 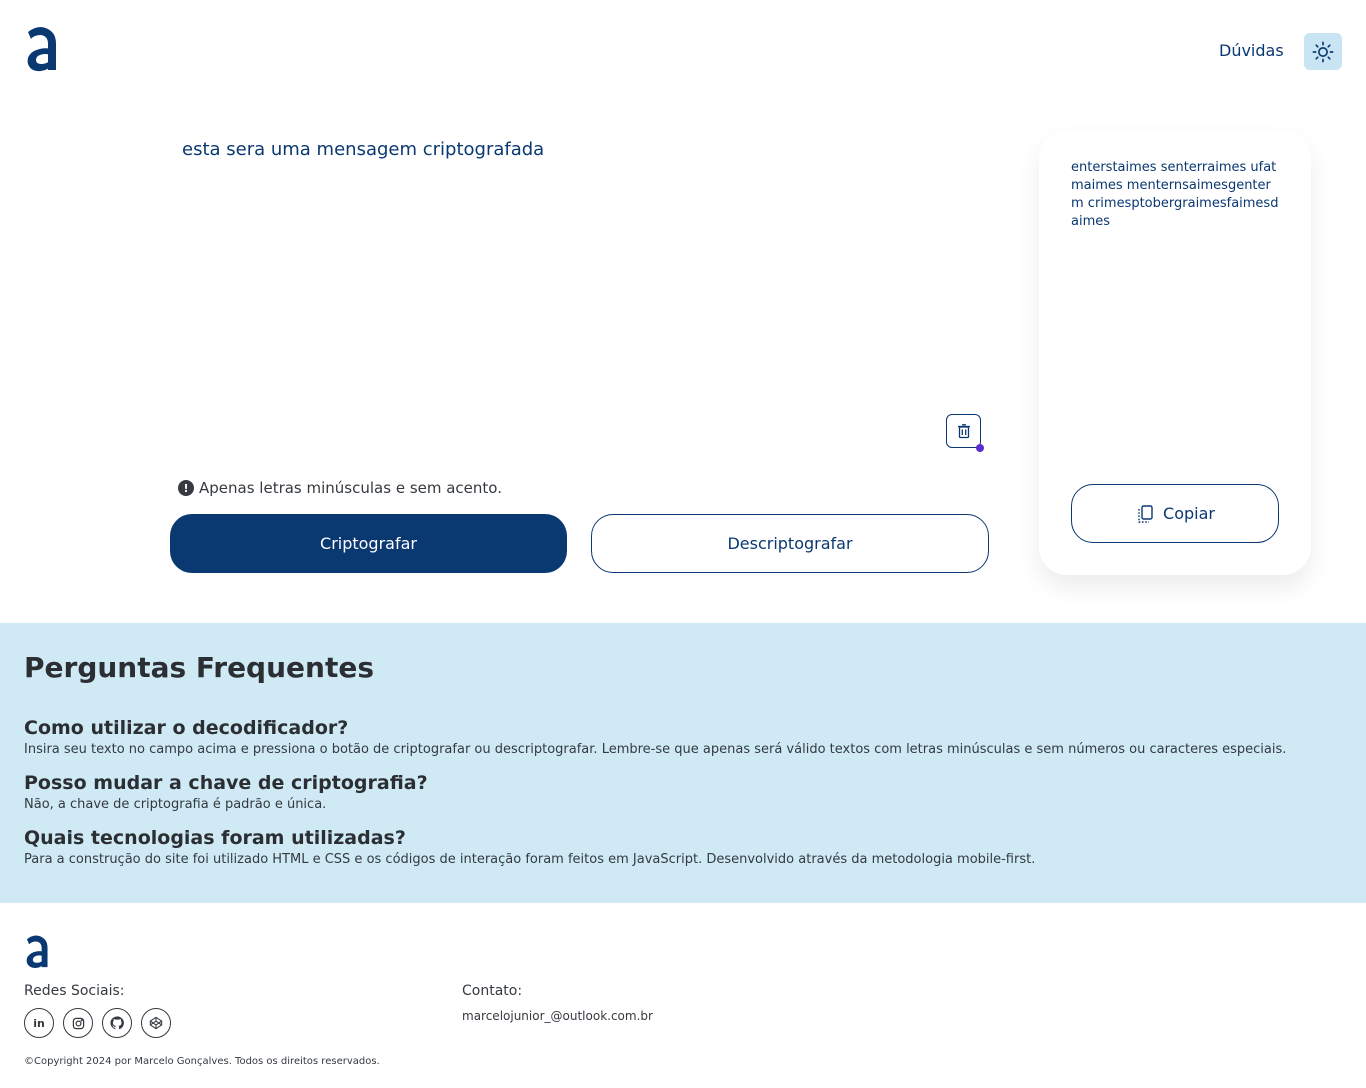 I want to click on trash-icon, so click(x=963, y=431).